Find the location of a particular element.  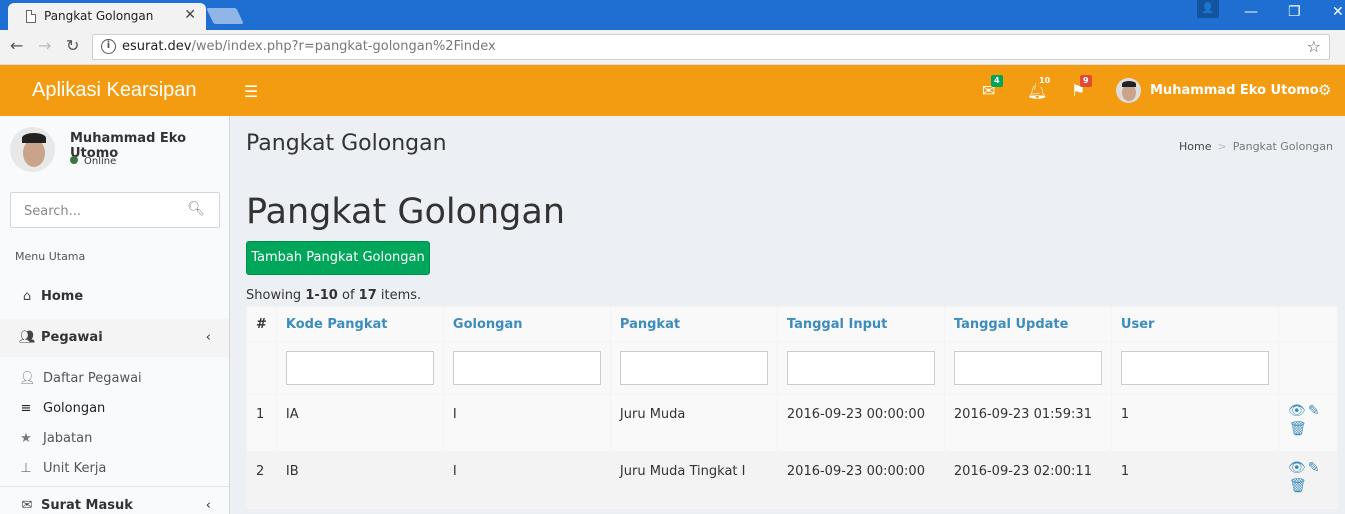

browser-tabstrip: Pangkat Golongan ✕ 👤 — ❐ ✕ is located at coordinates (672, 15).